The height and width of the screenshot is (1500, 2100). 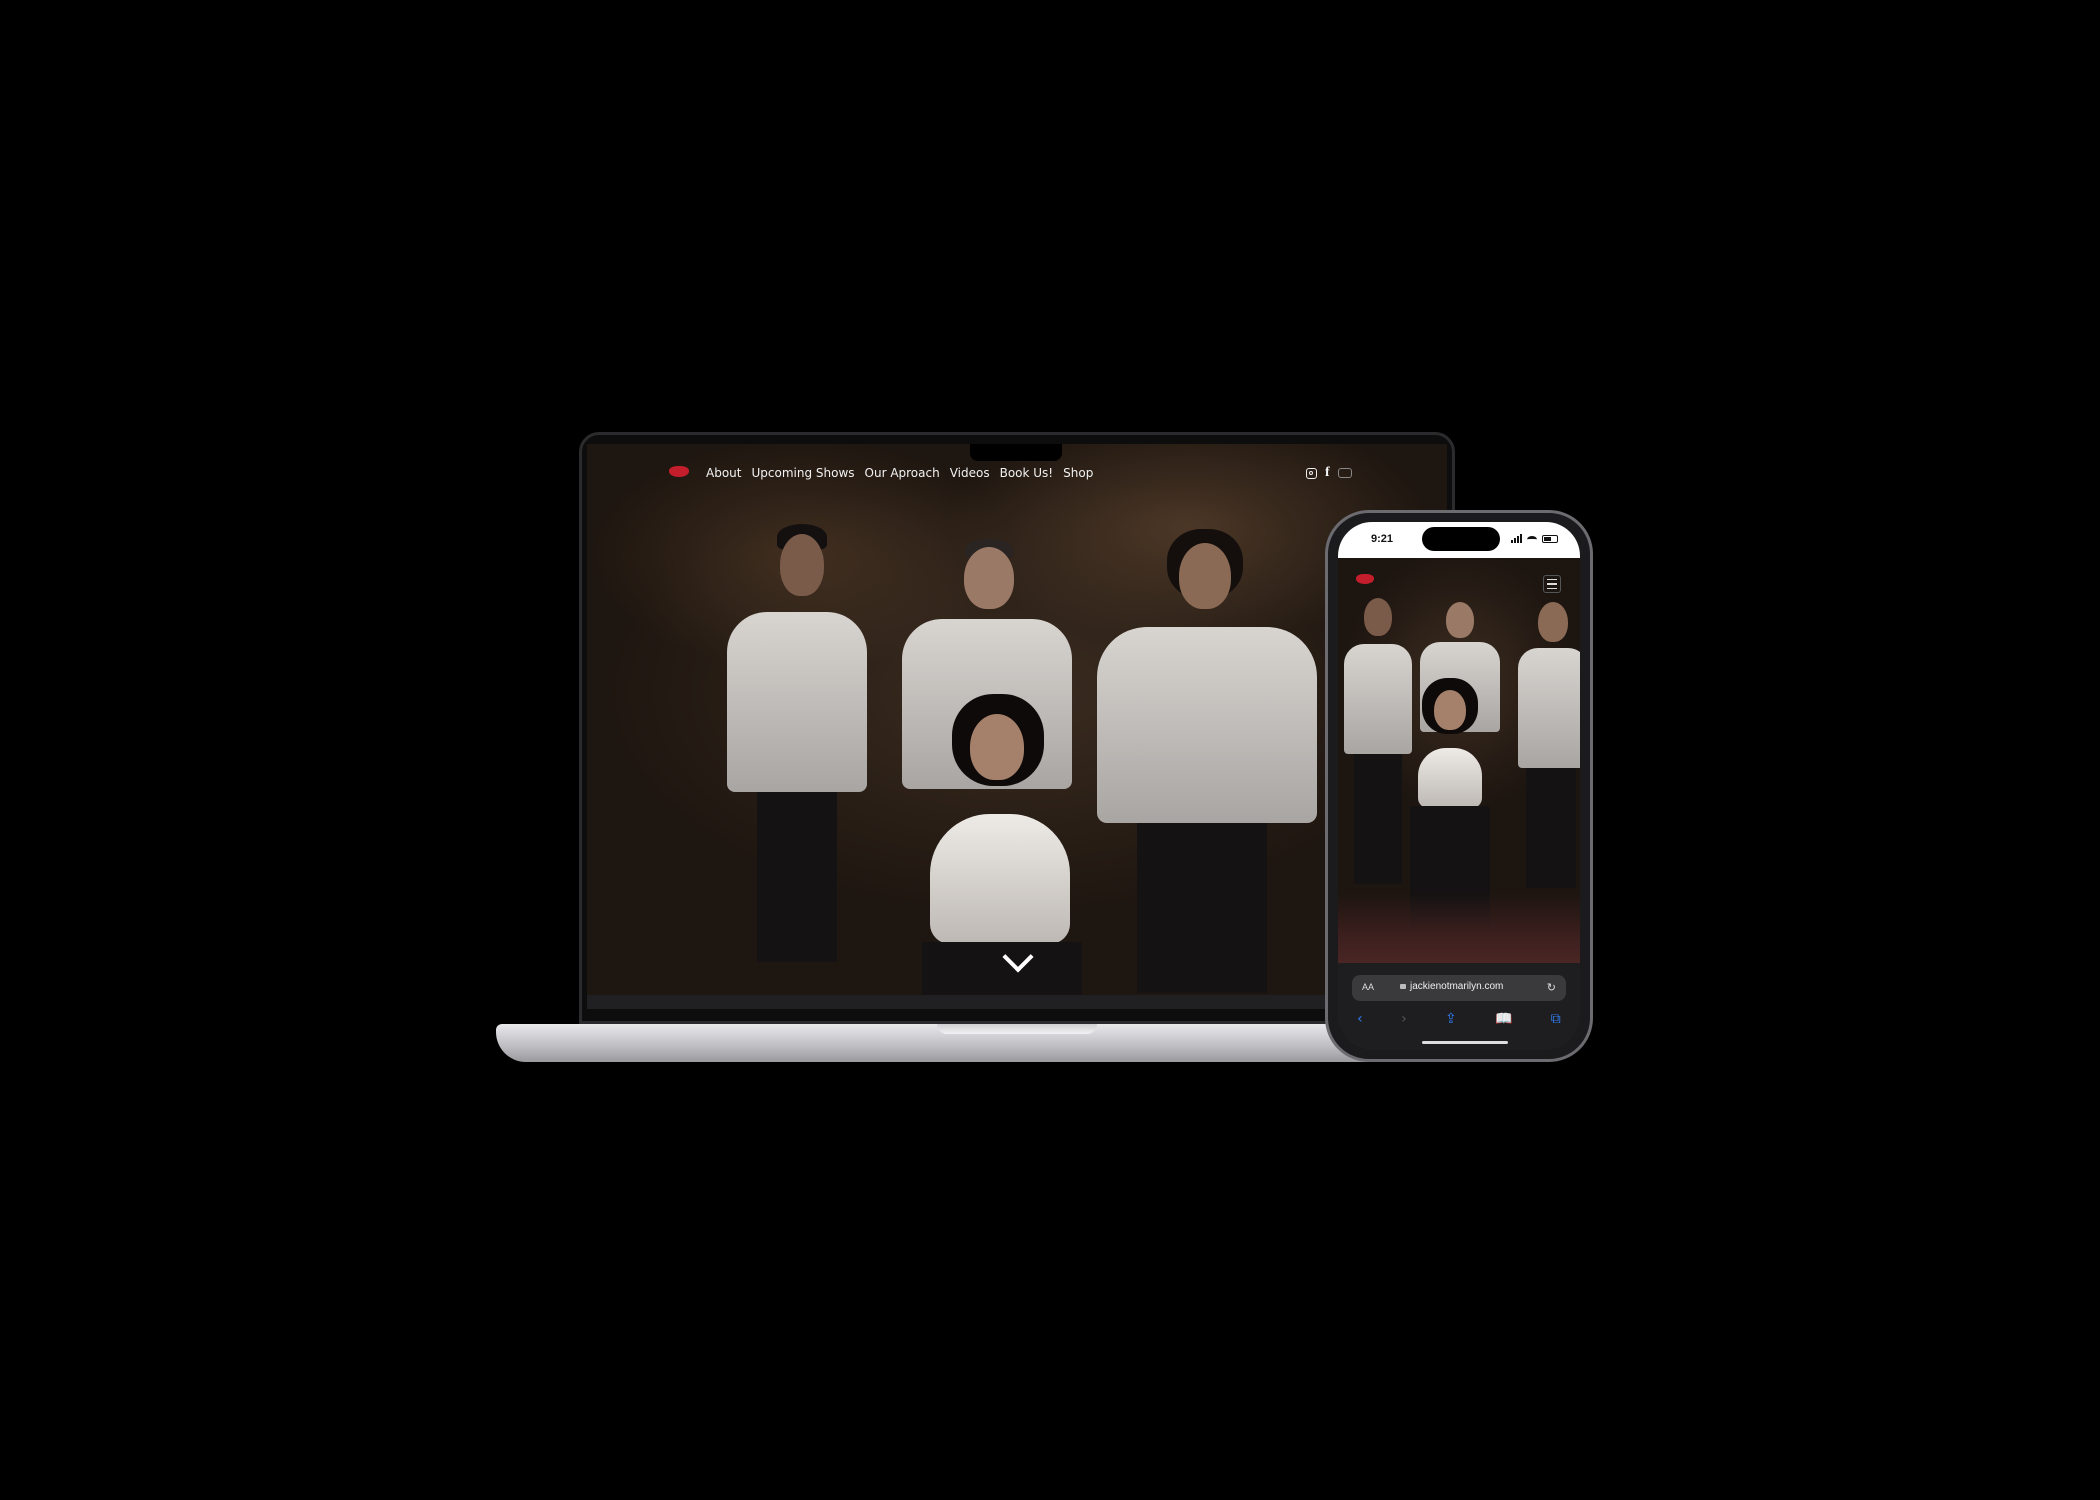 I want to click on lock-icon, so click(x=1403, y=986).